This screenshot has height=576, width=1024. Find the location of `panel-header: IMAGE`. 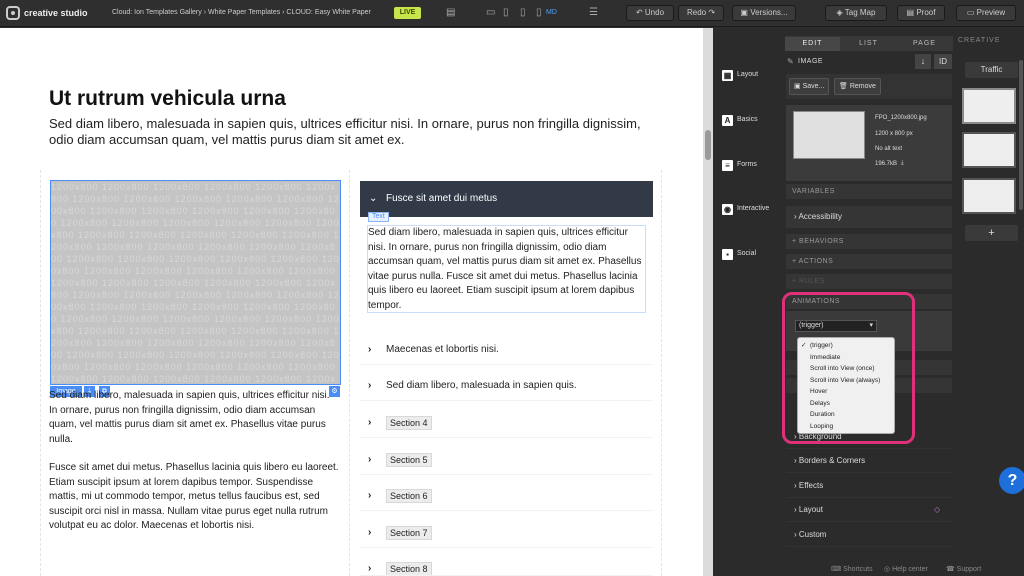

panel-header: IMAGE is located at coordinates (811, 61).